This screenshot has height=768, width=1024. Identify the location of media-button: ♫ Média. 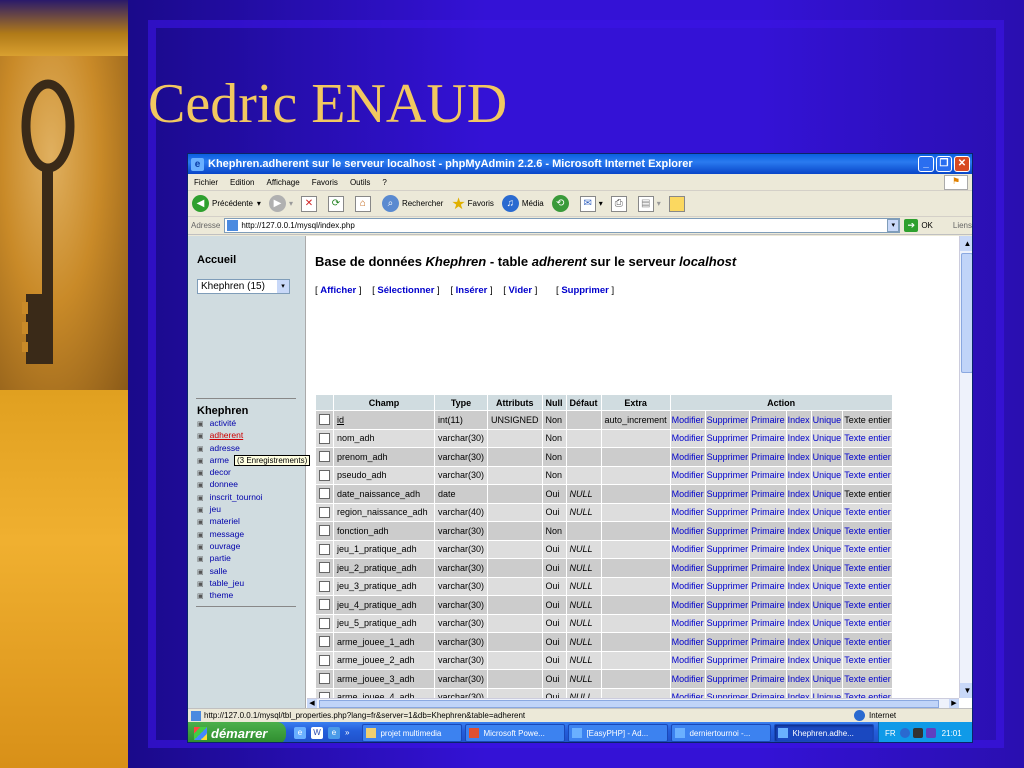
(522, 203).